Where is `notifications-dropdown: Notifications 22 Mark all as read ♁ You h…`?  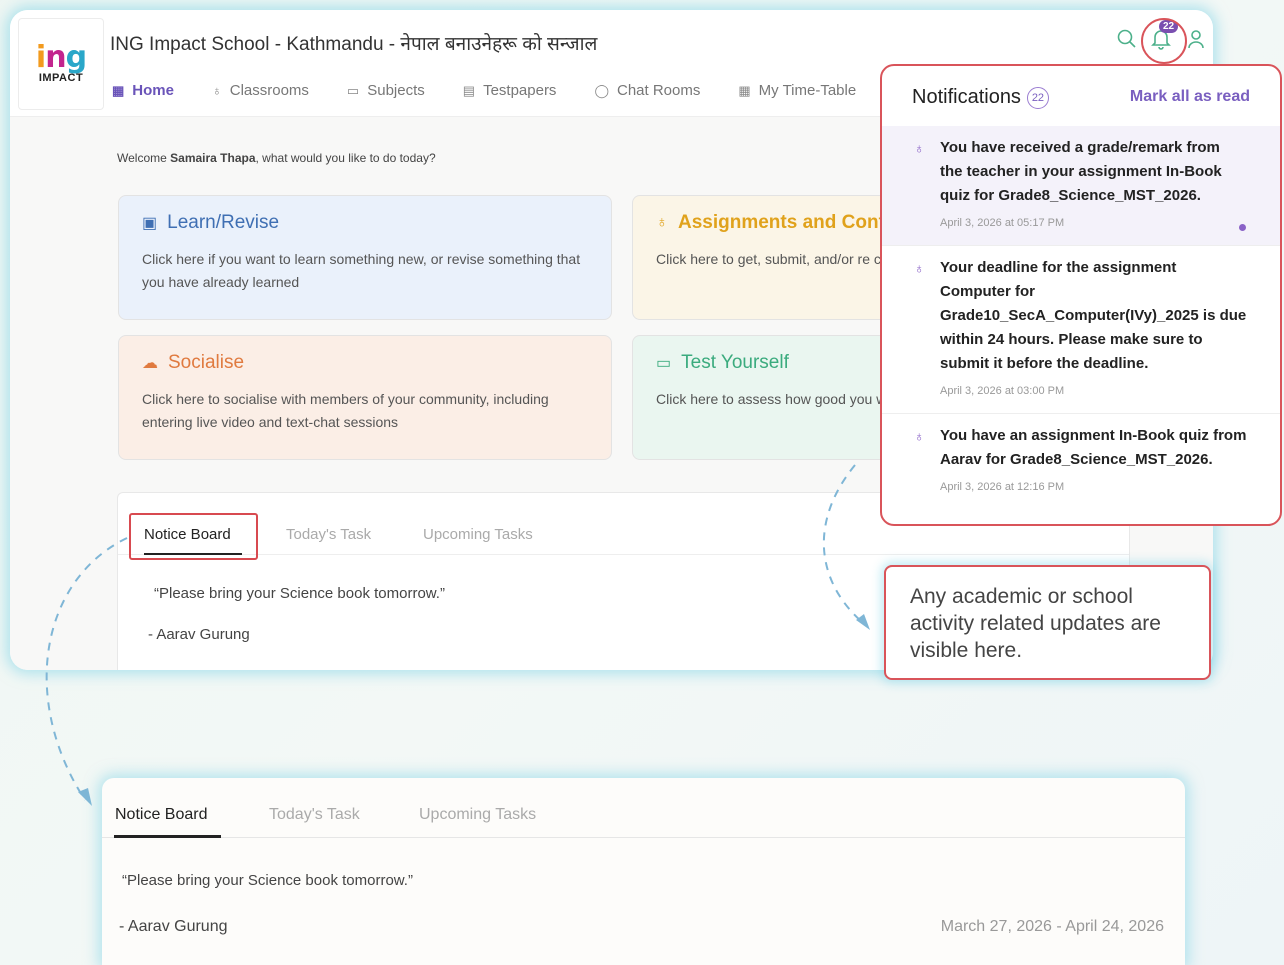
notifications-dropdown: Notifications 22 Mark all as read ♁ You h… is located at coordinates (1081, 295).